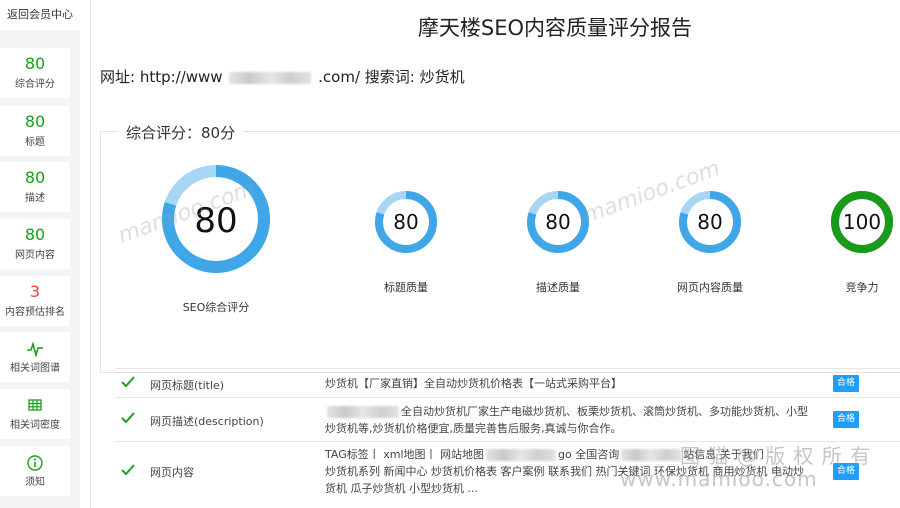 The height and width of the screenshot is (508, 900). What do you see at coordinates (862, 287) in the screenshot?
I see `gauge-label: 竞争力` at bounding box center [862, 287].